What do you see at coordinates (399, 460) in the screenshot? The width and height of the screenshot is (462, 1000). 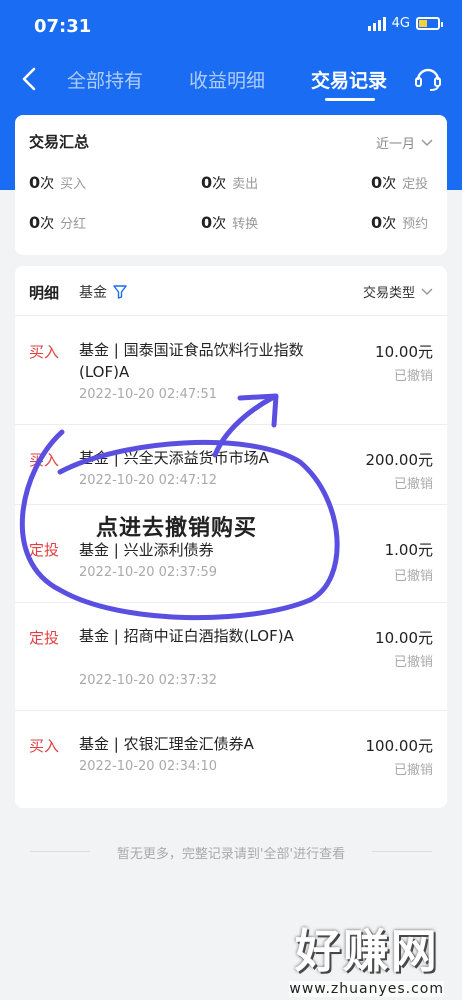 I see `trade-amount: 200.00元` at bounding box center [399, 460].